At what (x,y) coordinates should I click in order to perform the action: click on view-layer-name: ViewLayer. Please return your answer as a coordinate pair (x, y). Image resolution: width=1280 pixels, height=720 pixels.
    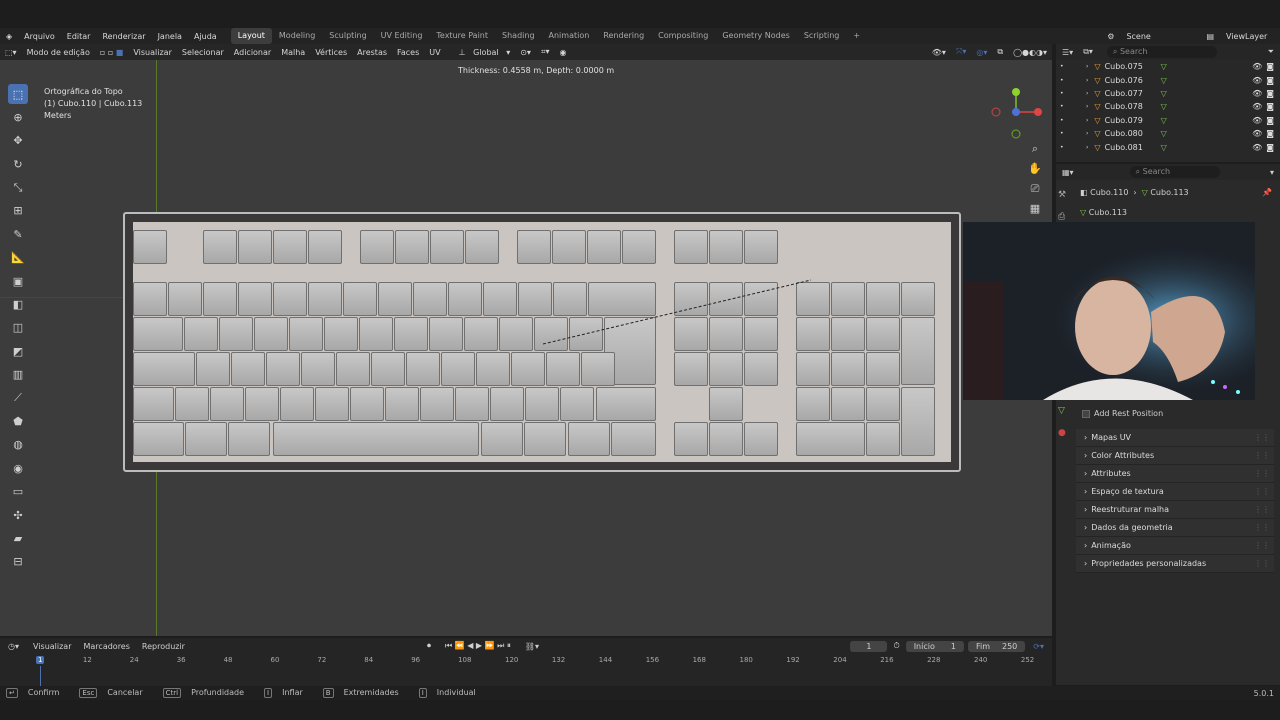
    Looking at the image, I should click on (1250, 36).